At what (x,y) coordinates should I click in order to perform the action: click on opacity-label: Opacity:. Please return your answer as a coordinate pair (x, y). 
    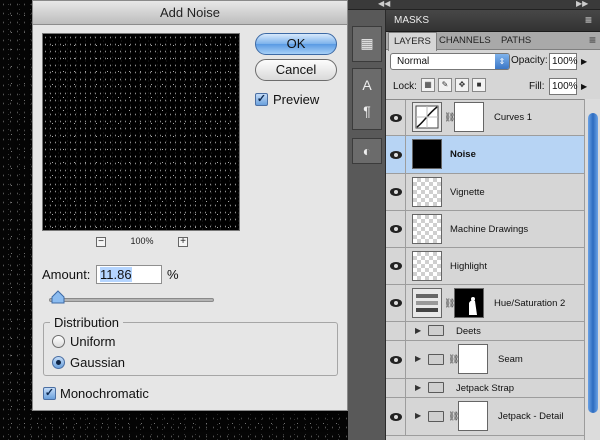
    Looking at the image, I should click on (529, 60).